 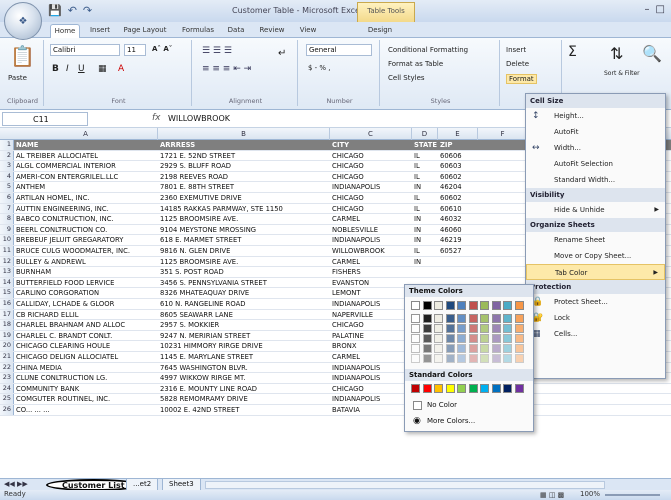 What do you see at coordinates (7, 282) in the screenshot?
I see `row-number: 14` at bounding box center [7, 282].